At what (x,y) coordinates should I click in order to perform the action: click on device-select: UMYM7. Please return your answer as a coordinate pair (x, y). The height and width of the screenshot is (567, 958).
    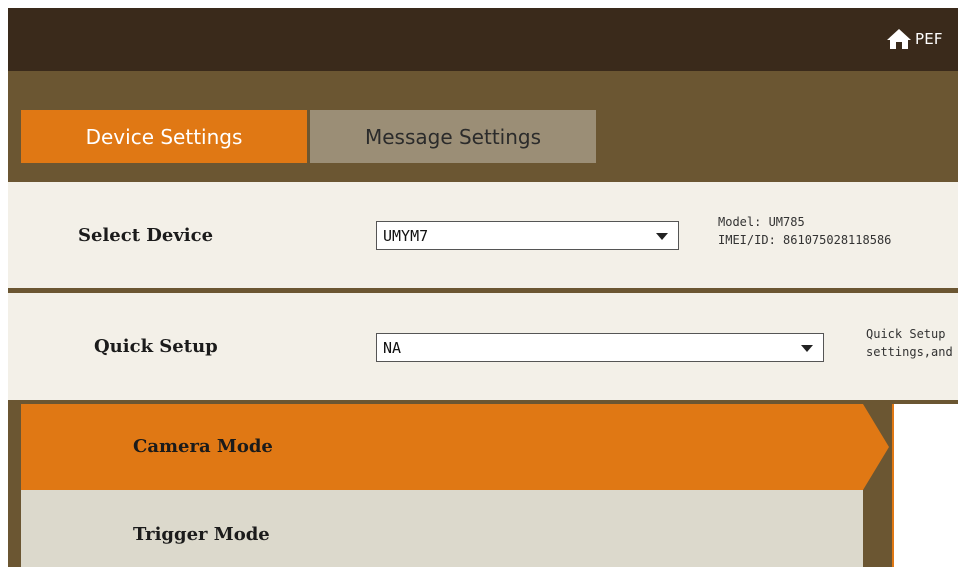
    Looking at the image, I should click on (527, 235).